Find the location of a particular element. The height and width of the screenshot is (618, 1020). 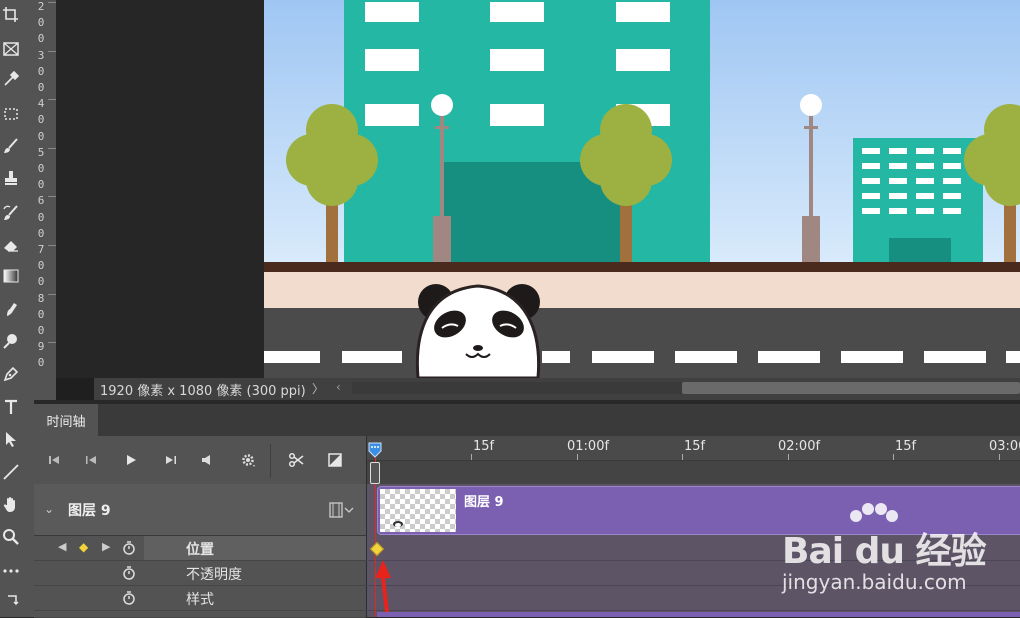

crop-icon is located at coordinates (11, 15).